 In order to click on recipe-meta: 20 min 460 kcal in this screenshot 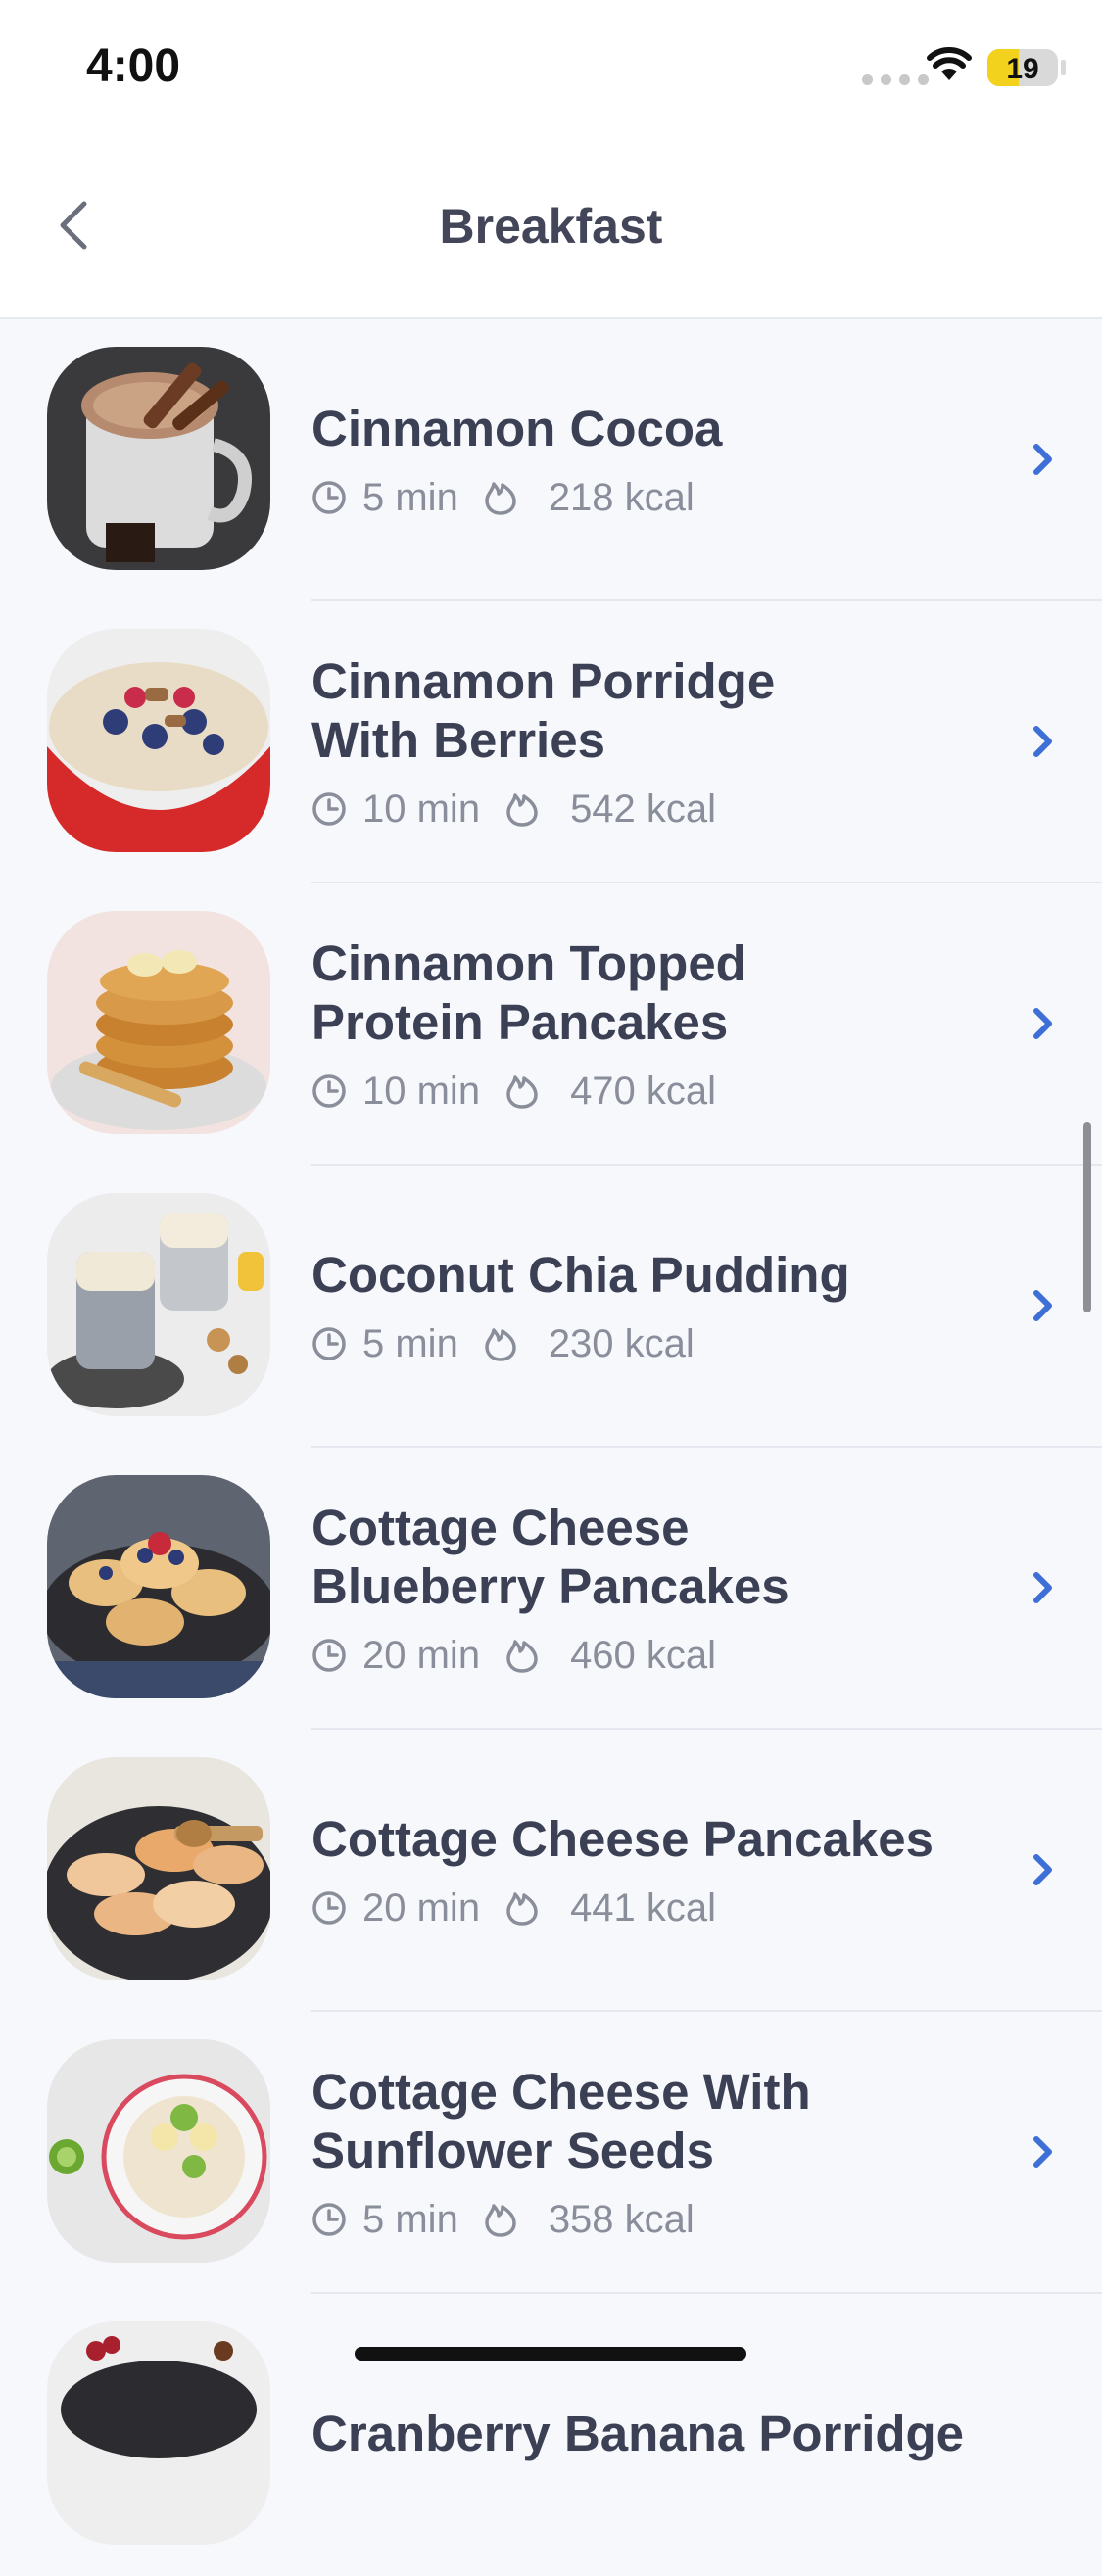, I will do `click(638, 1656)`.